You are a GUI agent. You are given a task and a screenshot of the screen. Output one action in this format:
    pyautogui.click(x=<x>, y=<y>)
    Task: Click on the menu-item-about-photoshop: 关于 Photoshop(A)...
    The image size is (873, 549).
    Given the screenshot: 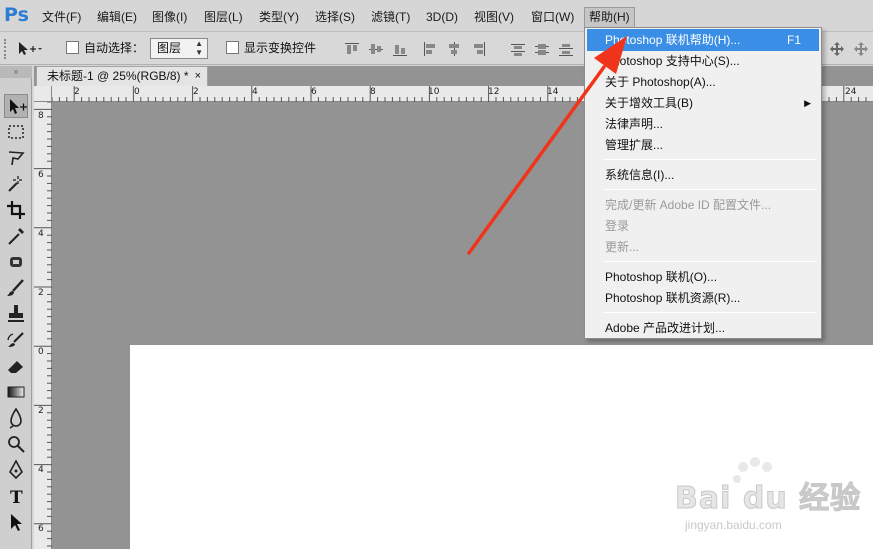 What is the action you would take?
    pyautogui.click(x=703, y=82)
    